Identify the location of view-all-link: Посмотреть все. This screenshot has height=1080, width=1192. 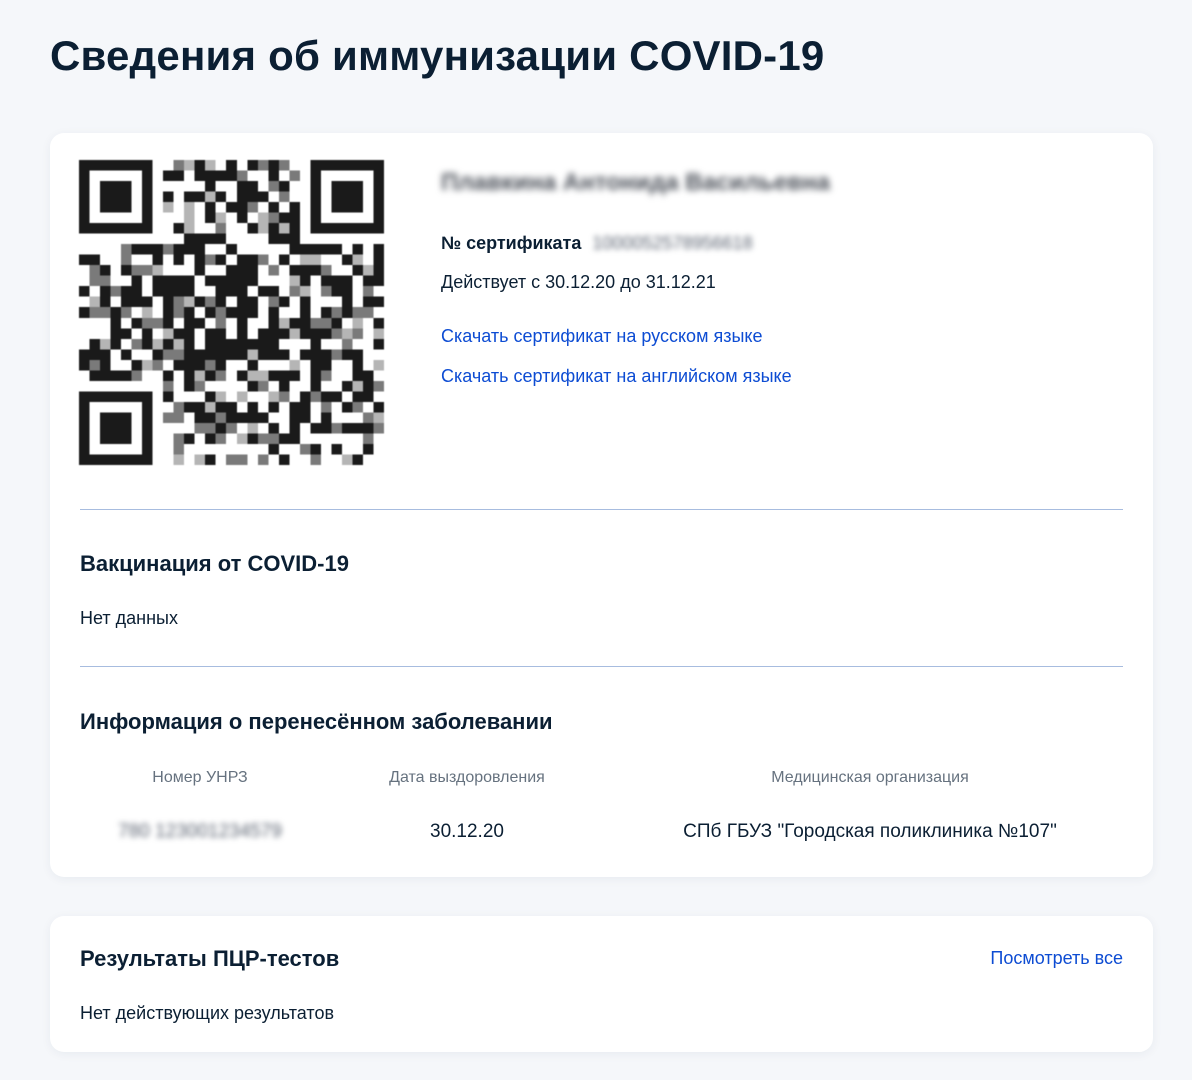
(1056, 958).